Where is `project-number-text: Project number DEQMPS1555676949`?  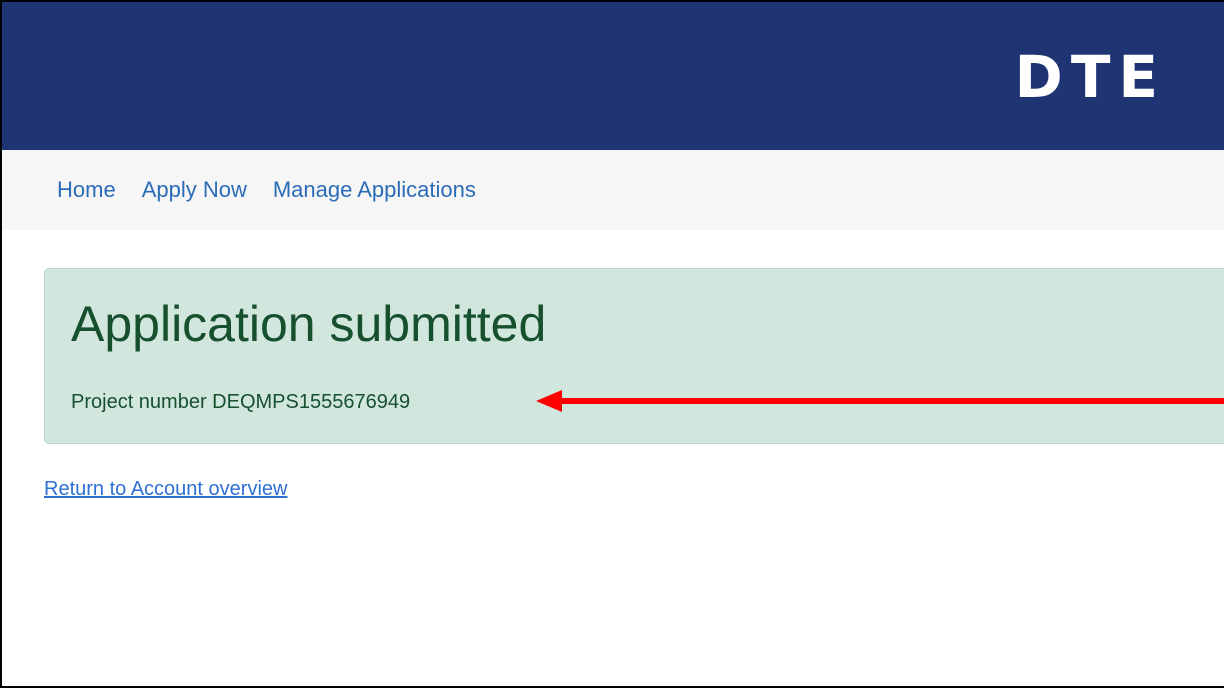
project-number-text: Project number DEQMPS1555676949 is located at coordinates (241, 402).